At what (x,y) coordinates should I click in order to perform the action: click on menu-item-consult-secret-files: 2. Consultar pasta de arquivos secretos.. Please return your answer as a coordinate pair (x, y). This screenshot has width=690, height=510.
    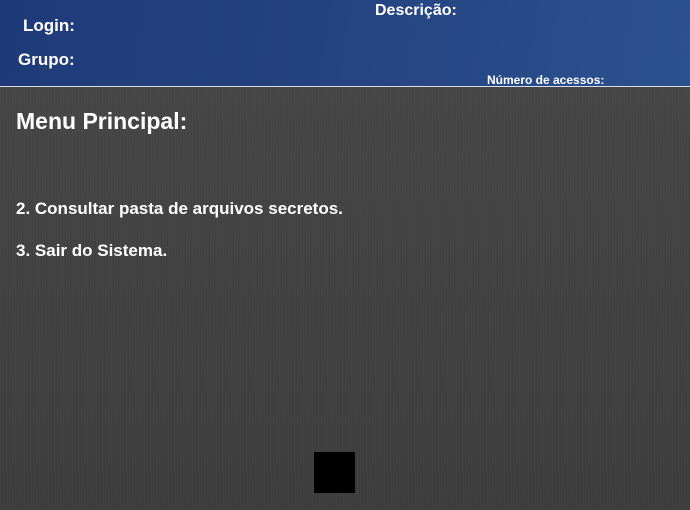
    Looking at the image, I should click on (179, 209).